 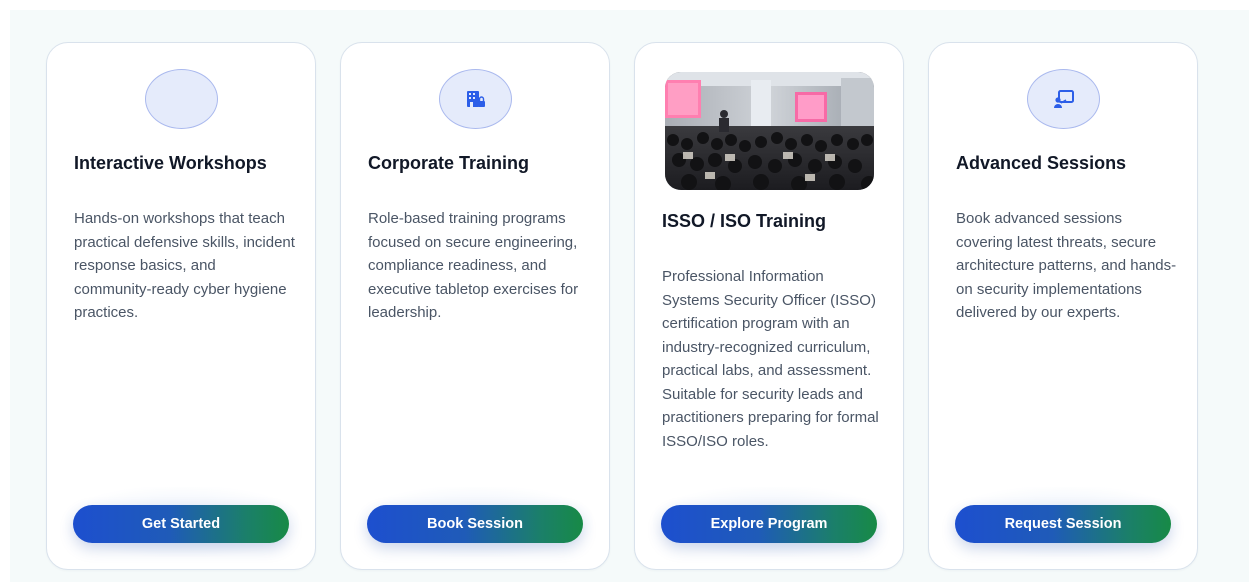 I want to click on card-title: ISSO / ISO Training, so click(x=744, y=221).